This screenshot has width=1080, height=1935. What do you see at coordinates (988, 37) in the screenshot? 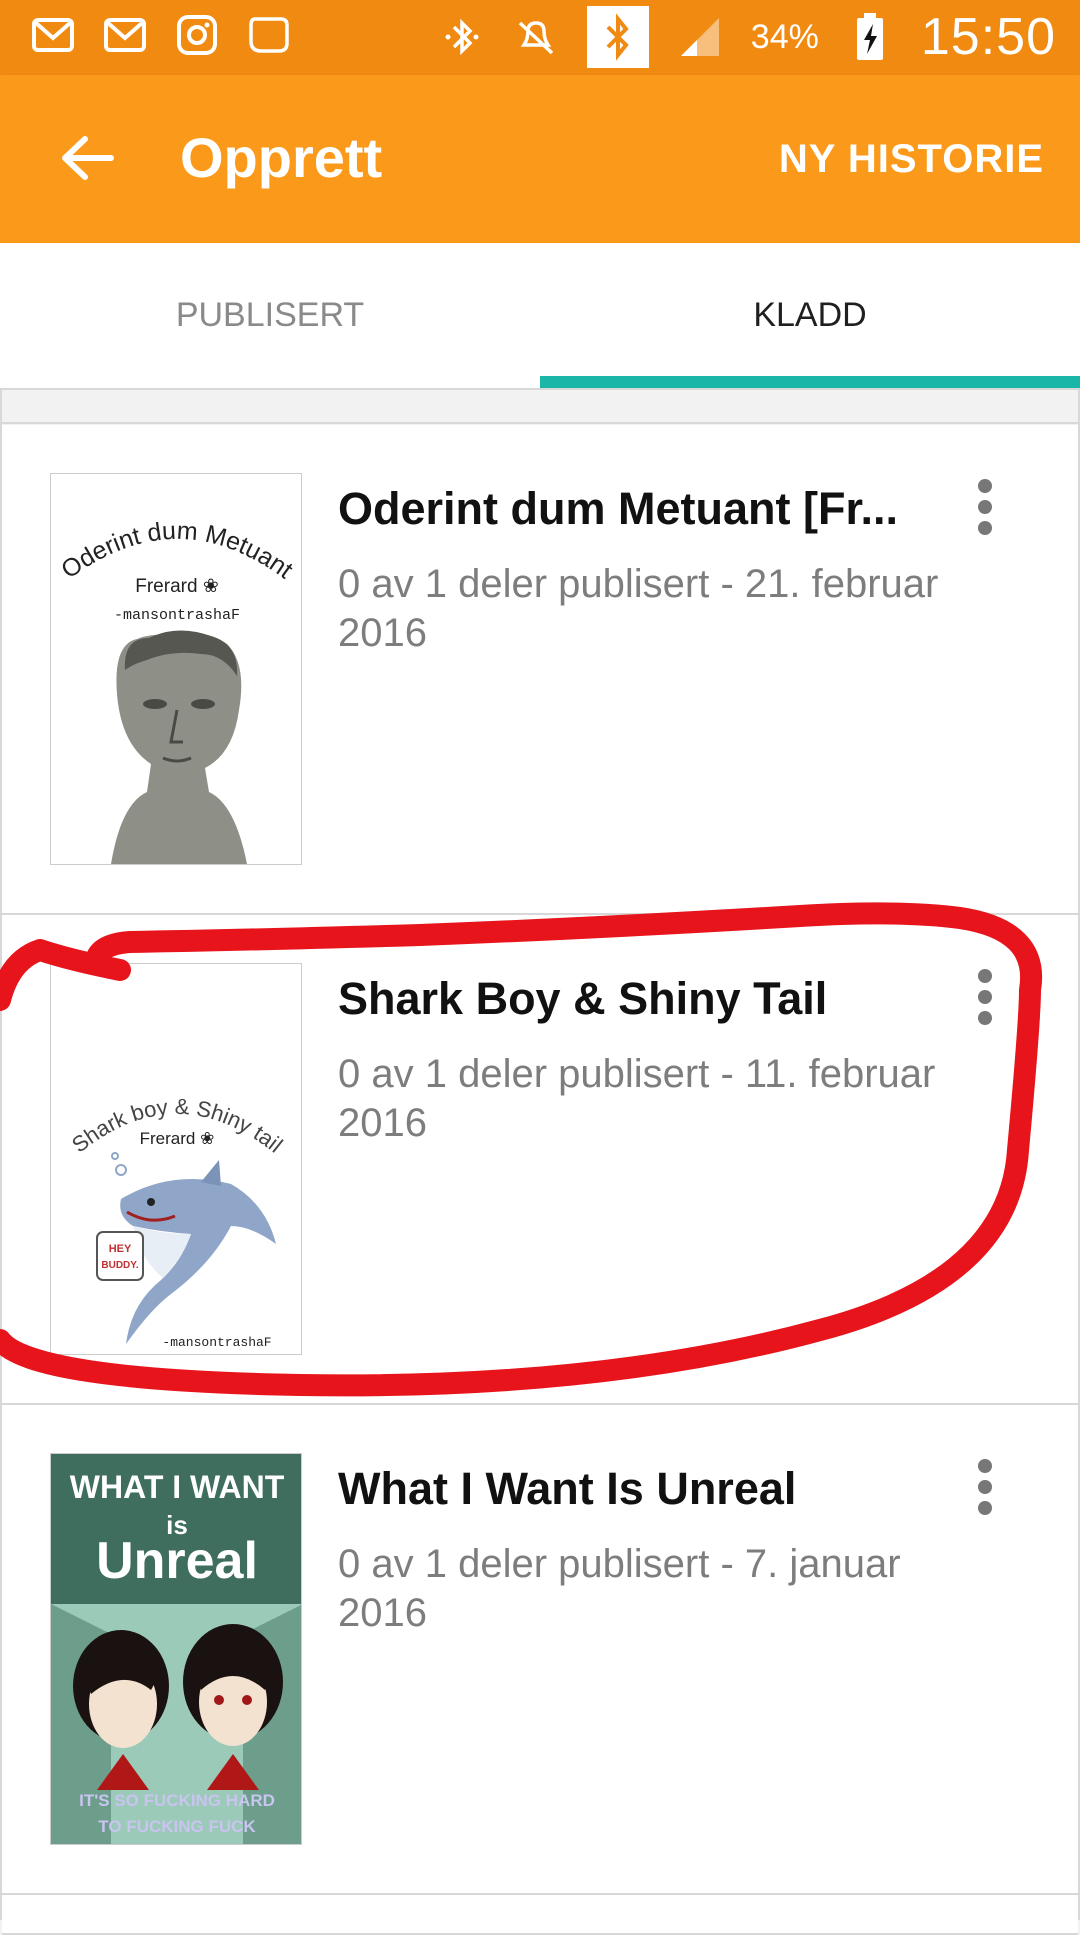
I see `clock: 15:50` at bounding box center [988, 37].